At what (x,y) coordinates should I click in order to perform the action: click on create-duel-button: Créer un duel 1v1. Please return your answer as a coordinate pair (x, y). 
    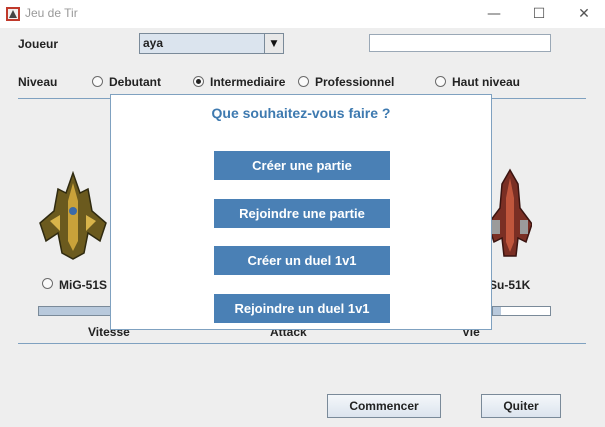
    Looking at the image, I should click on (302, 260).